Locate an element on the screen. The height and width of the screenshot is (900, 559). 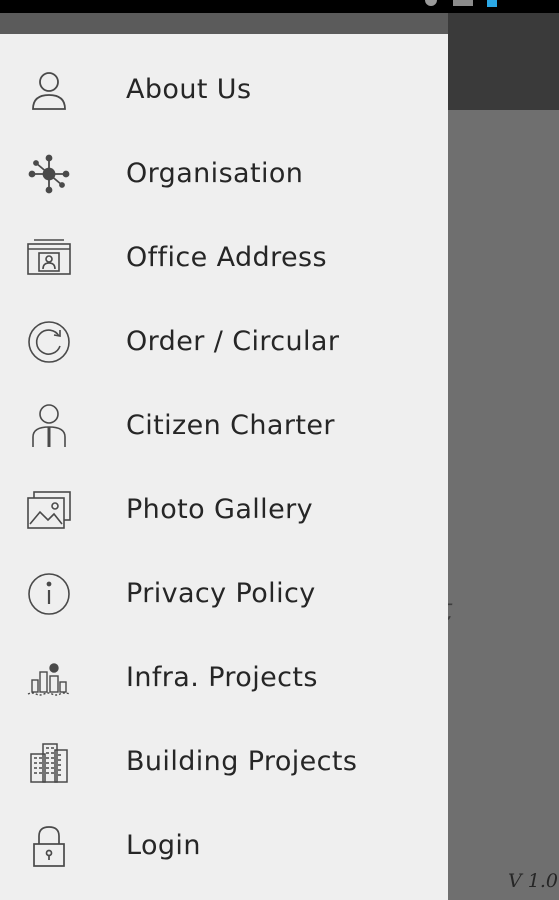
menu-item-organisation: Organisation is located at coordinates (224, 174).